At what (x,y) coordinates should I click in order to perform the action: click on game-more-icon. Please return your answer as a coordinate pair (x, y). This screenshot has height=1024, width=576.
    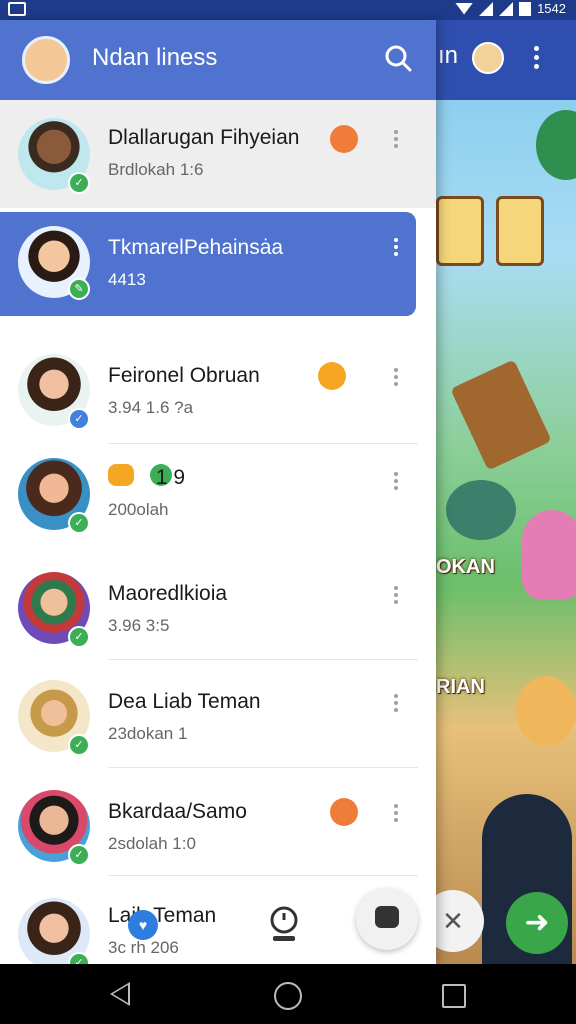
    Looking at the image, I should click on (536, 57).